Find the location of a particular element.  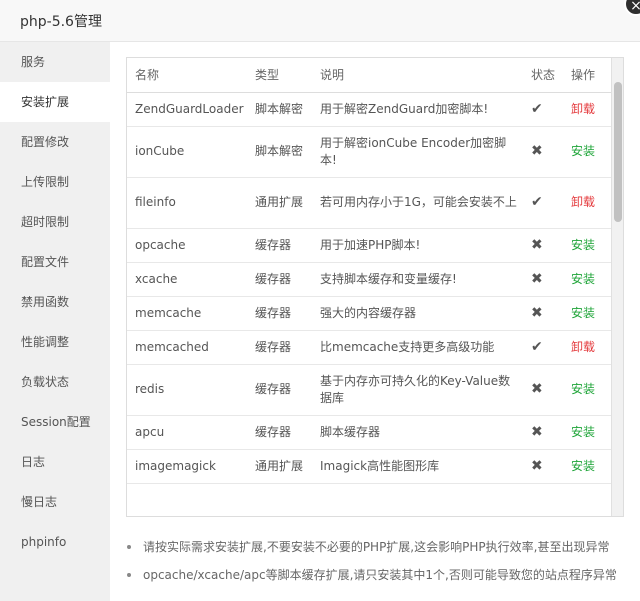

ext-desc: 用于加速PHP脚本! is located at coordinates (417, 245).